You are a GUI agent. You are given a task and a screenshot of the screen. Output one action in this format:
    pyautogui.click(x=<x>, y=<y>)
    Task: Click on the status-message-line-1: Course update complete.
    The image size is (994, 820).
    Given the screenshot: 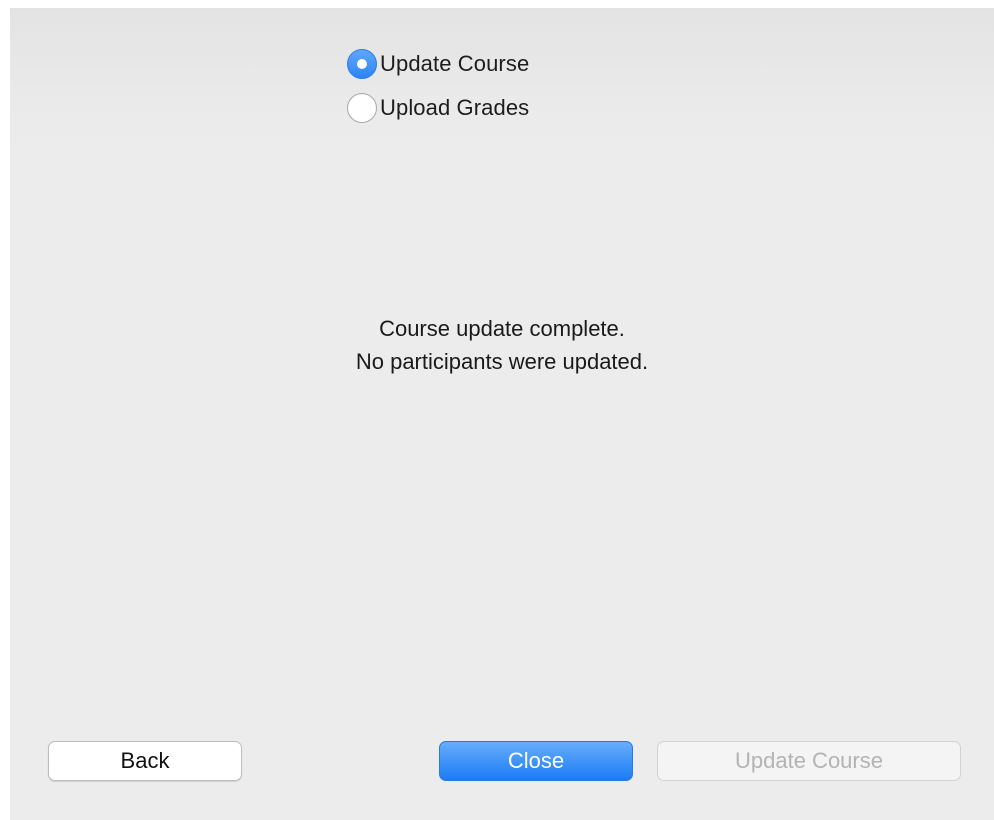 What is the action you would take?
    pyautogui.click(x=502, y=328)
    